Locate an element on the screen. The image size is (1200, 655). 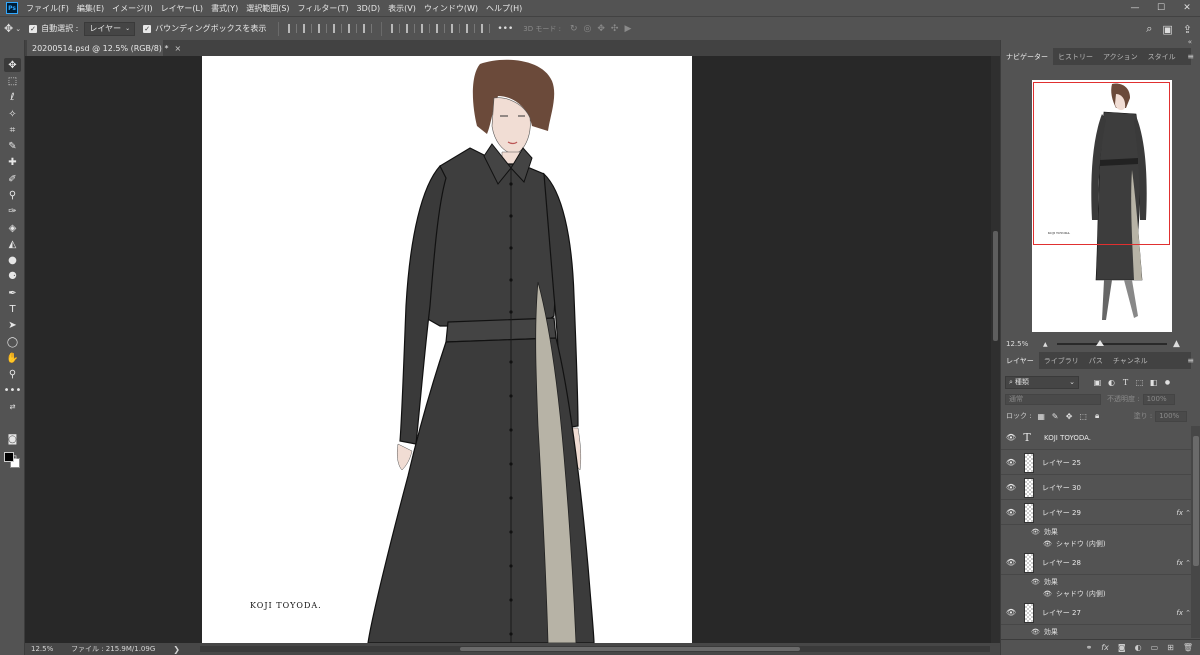
navigator-view-rectangle is located at coordinates (1101, 163).